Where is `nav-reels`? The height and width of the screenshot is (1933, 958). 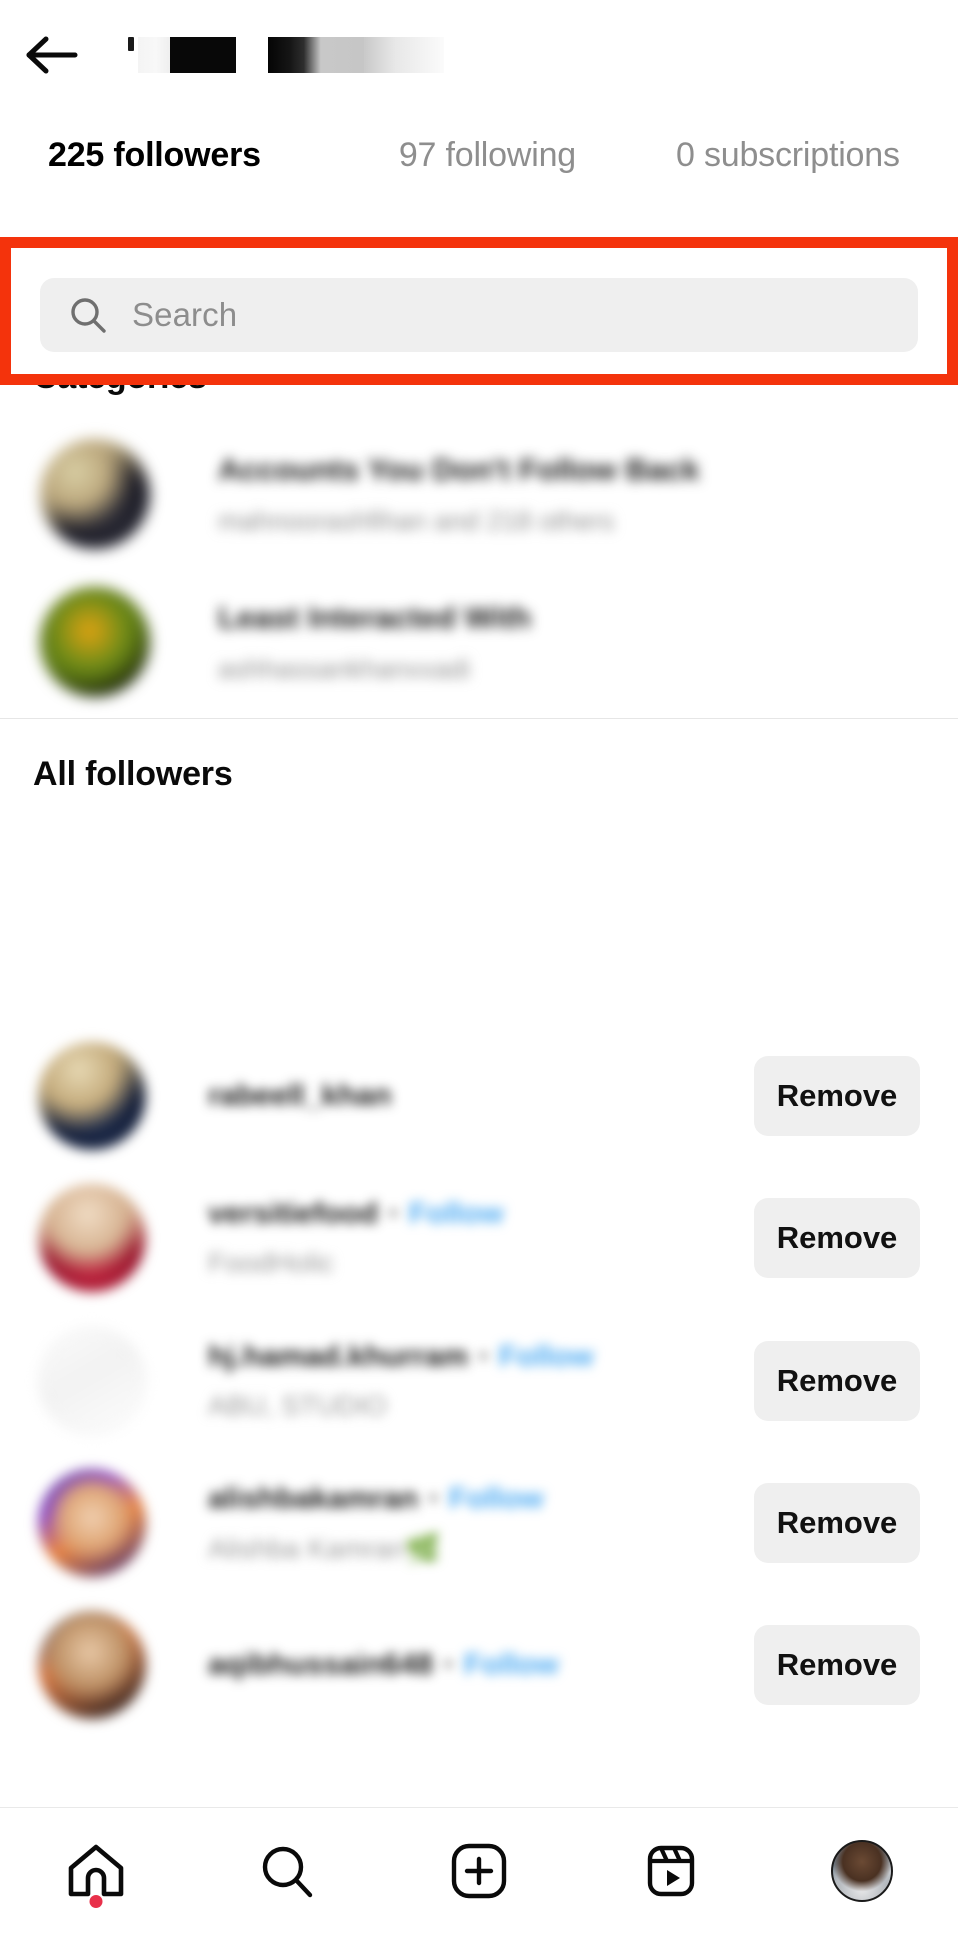
nav-reels is located at coordinates (671, 1870).